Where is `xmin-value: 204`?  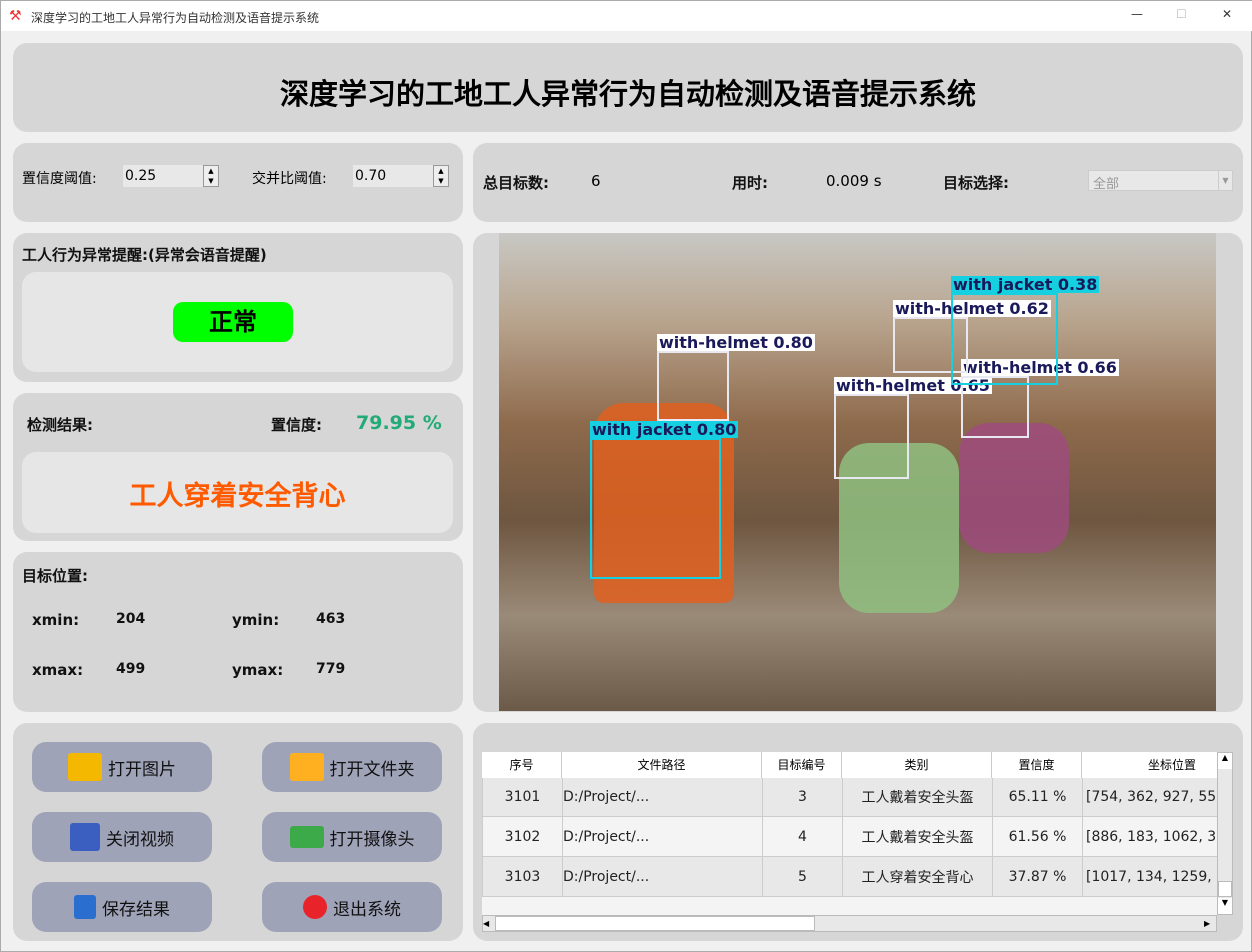
xmin-value: 204 is located at coordinates (131, 619).